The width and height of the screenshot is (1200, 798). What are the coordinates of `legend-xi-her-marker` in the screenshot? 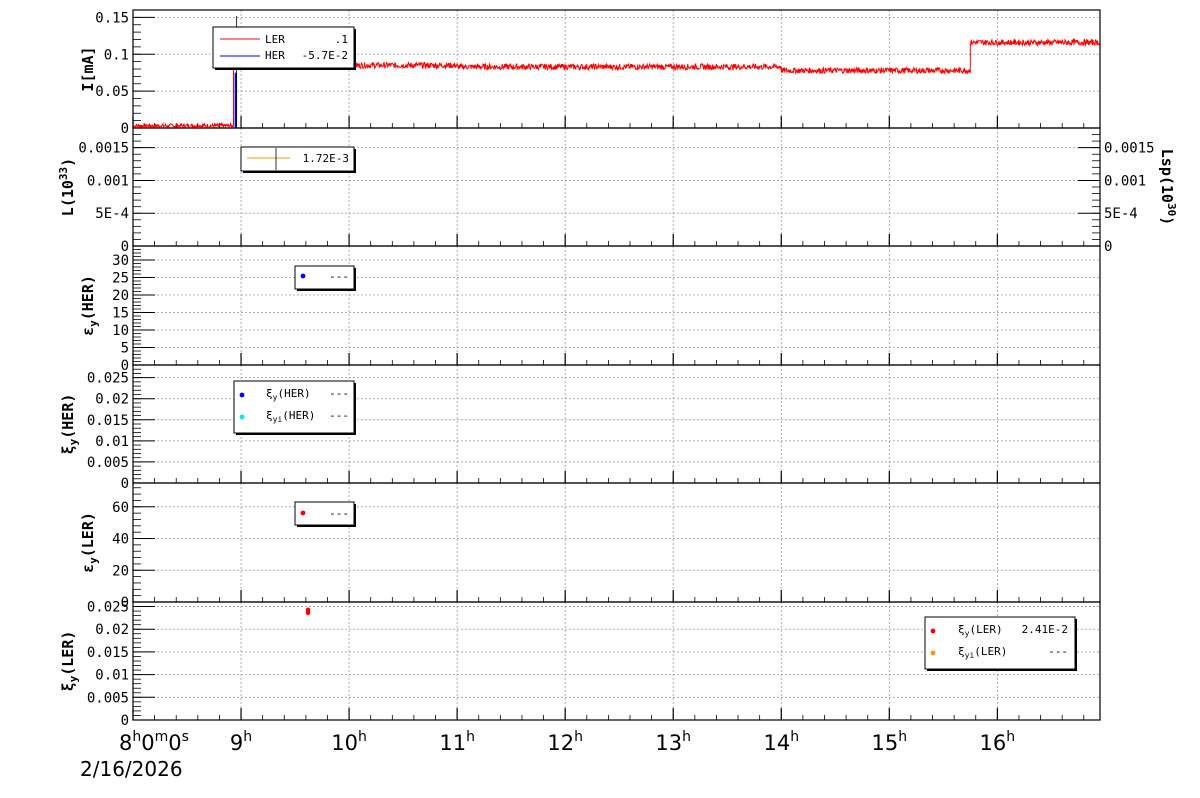 It's located at (242, 395).